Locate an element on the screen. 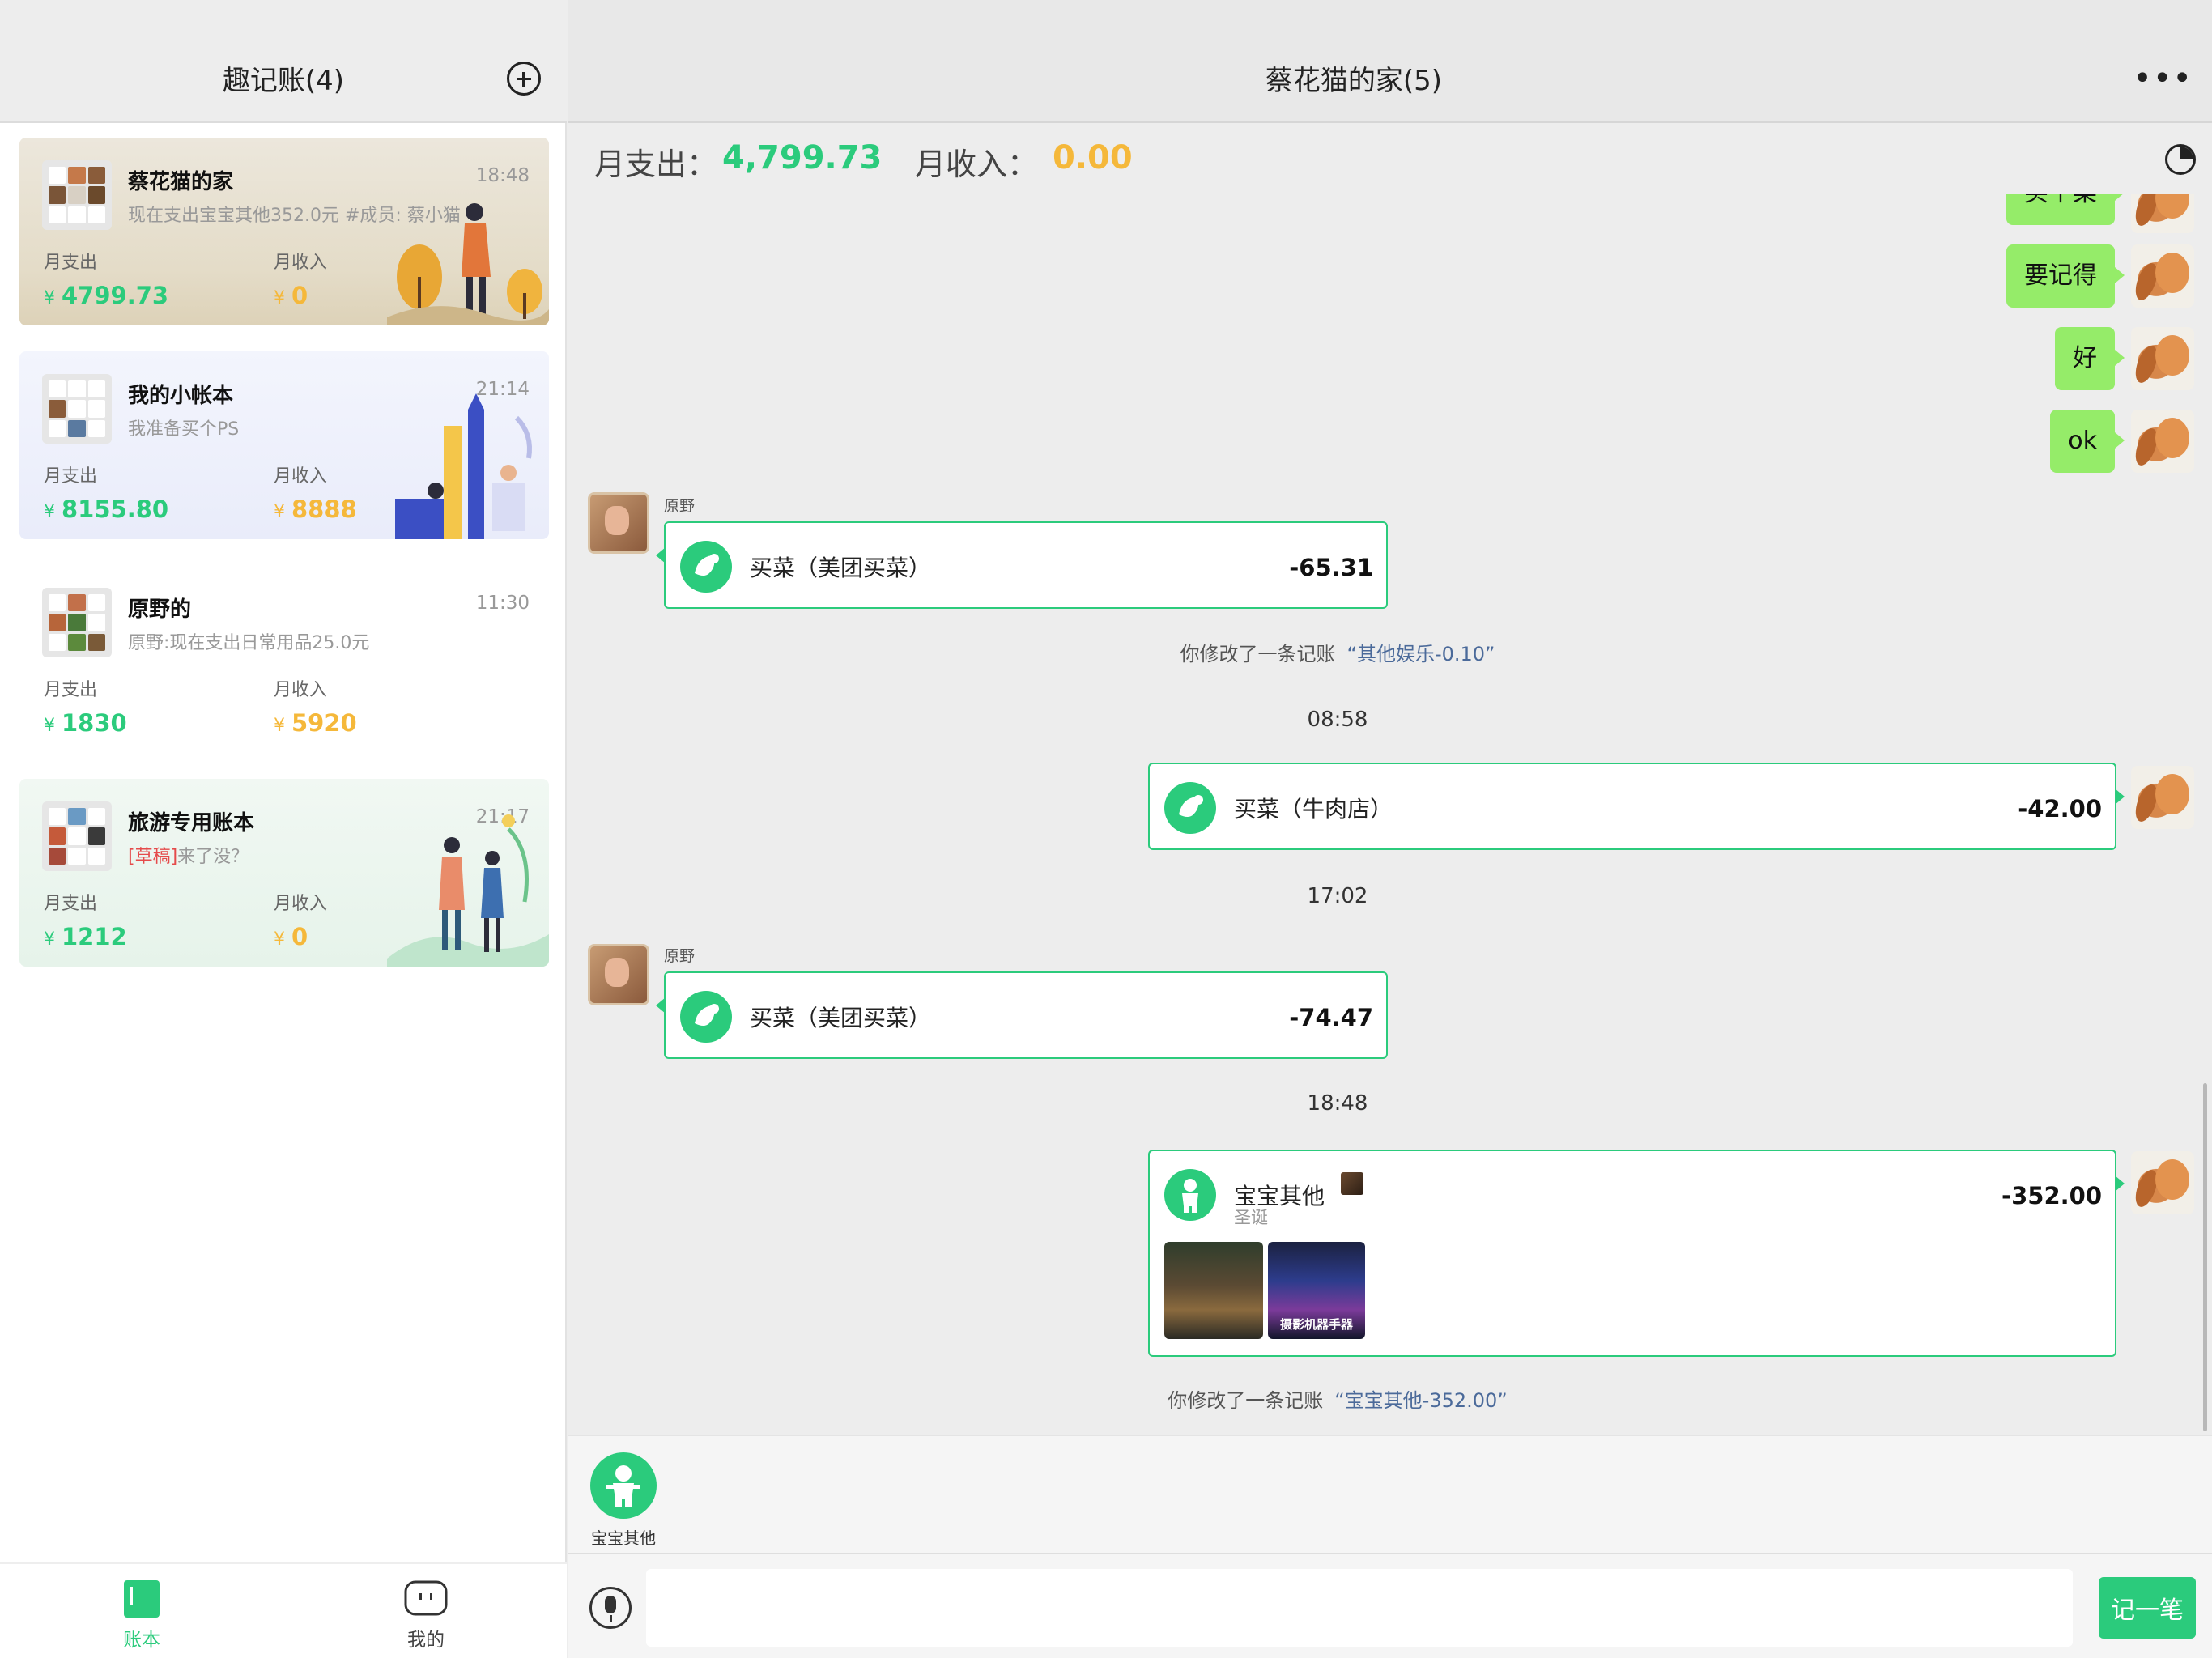 The height and width of the screenshot is (1658, 2212). record-card: 买菜（美团买菜） -74.47 is located at coordinates (1022, 1015).